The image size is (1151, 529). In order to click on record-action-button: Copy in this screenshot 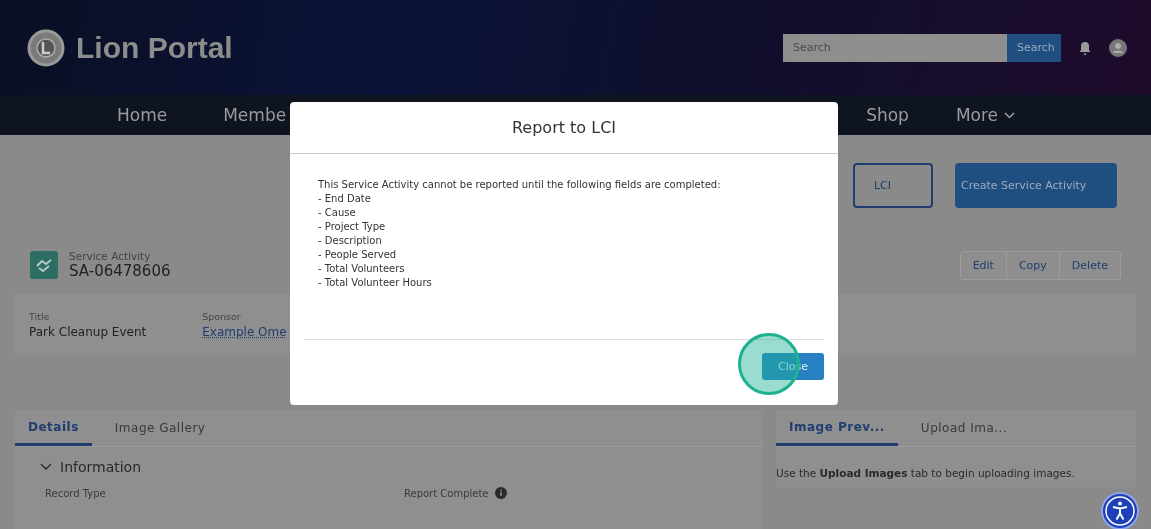, I will do `click(1032, 265)`.